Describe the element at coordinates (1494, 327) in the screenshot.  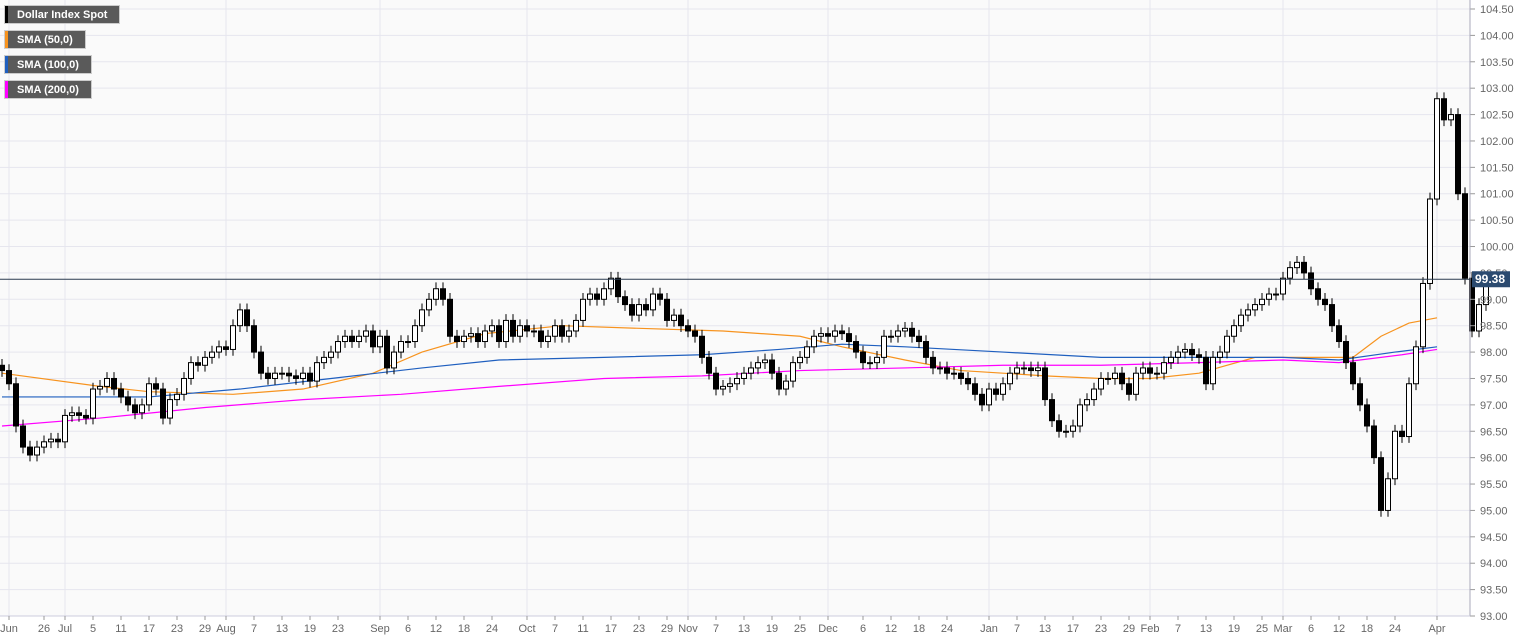
I see `y-tick-label: 98.50` at that location.